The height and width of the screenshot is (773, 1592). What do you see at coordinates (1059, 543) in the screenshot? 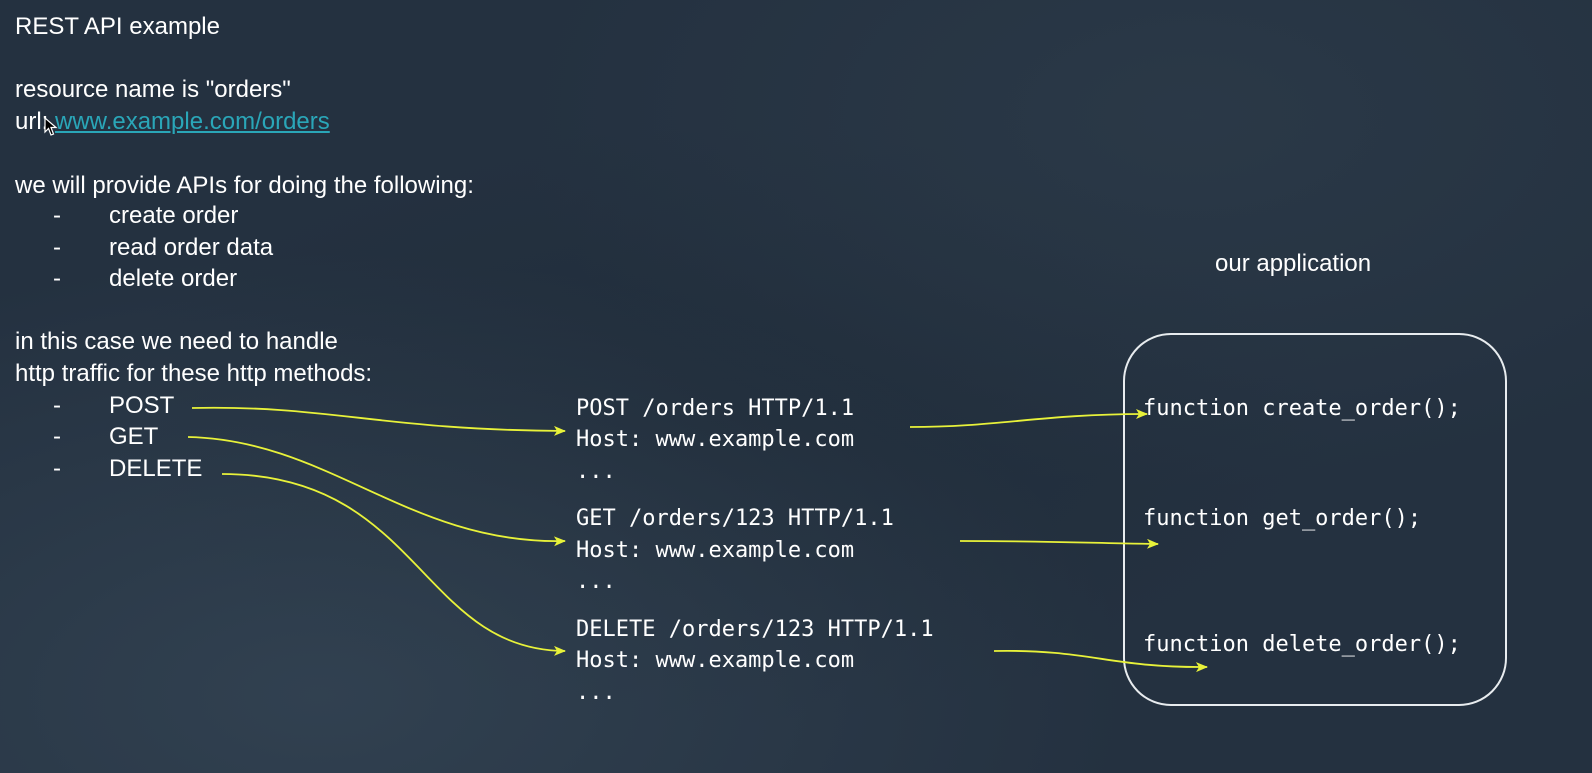
I see `arrow-request-get-to-function` at bounding box center [1059, 543].